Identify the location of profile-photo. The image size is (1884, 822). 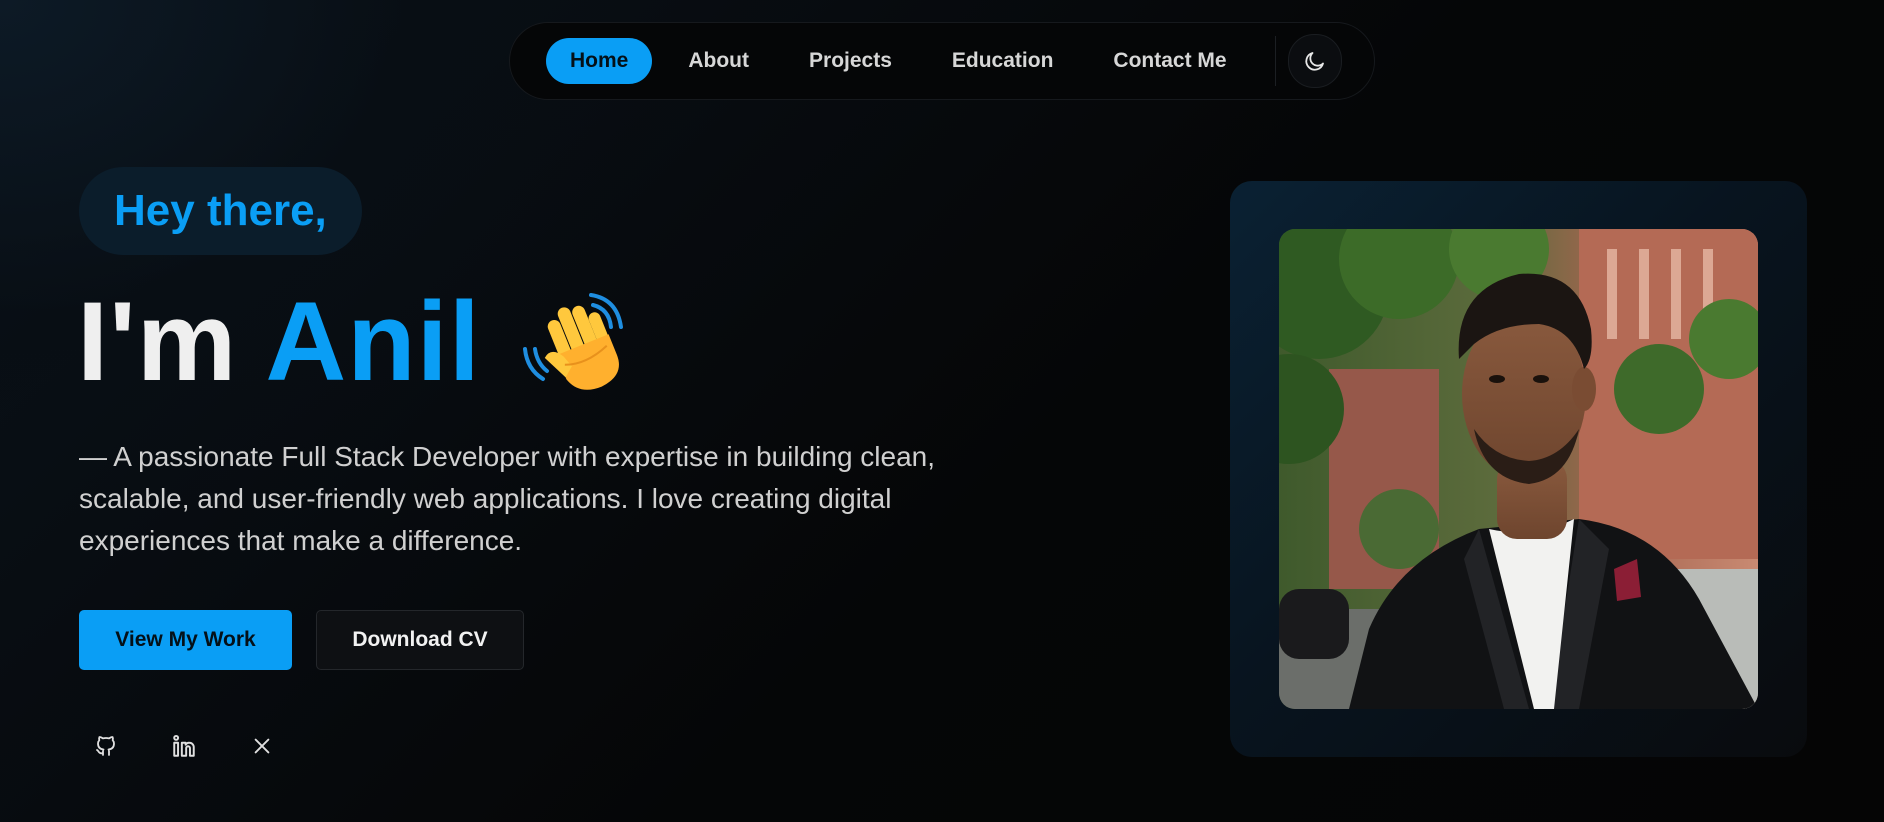
(1518, 469).